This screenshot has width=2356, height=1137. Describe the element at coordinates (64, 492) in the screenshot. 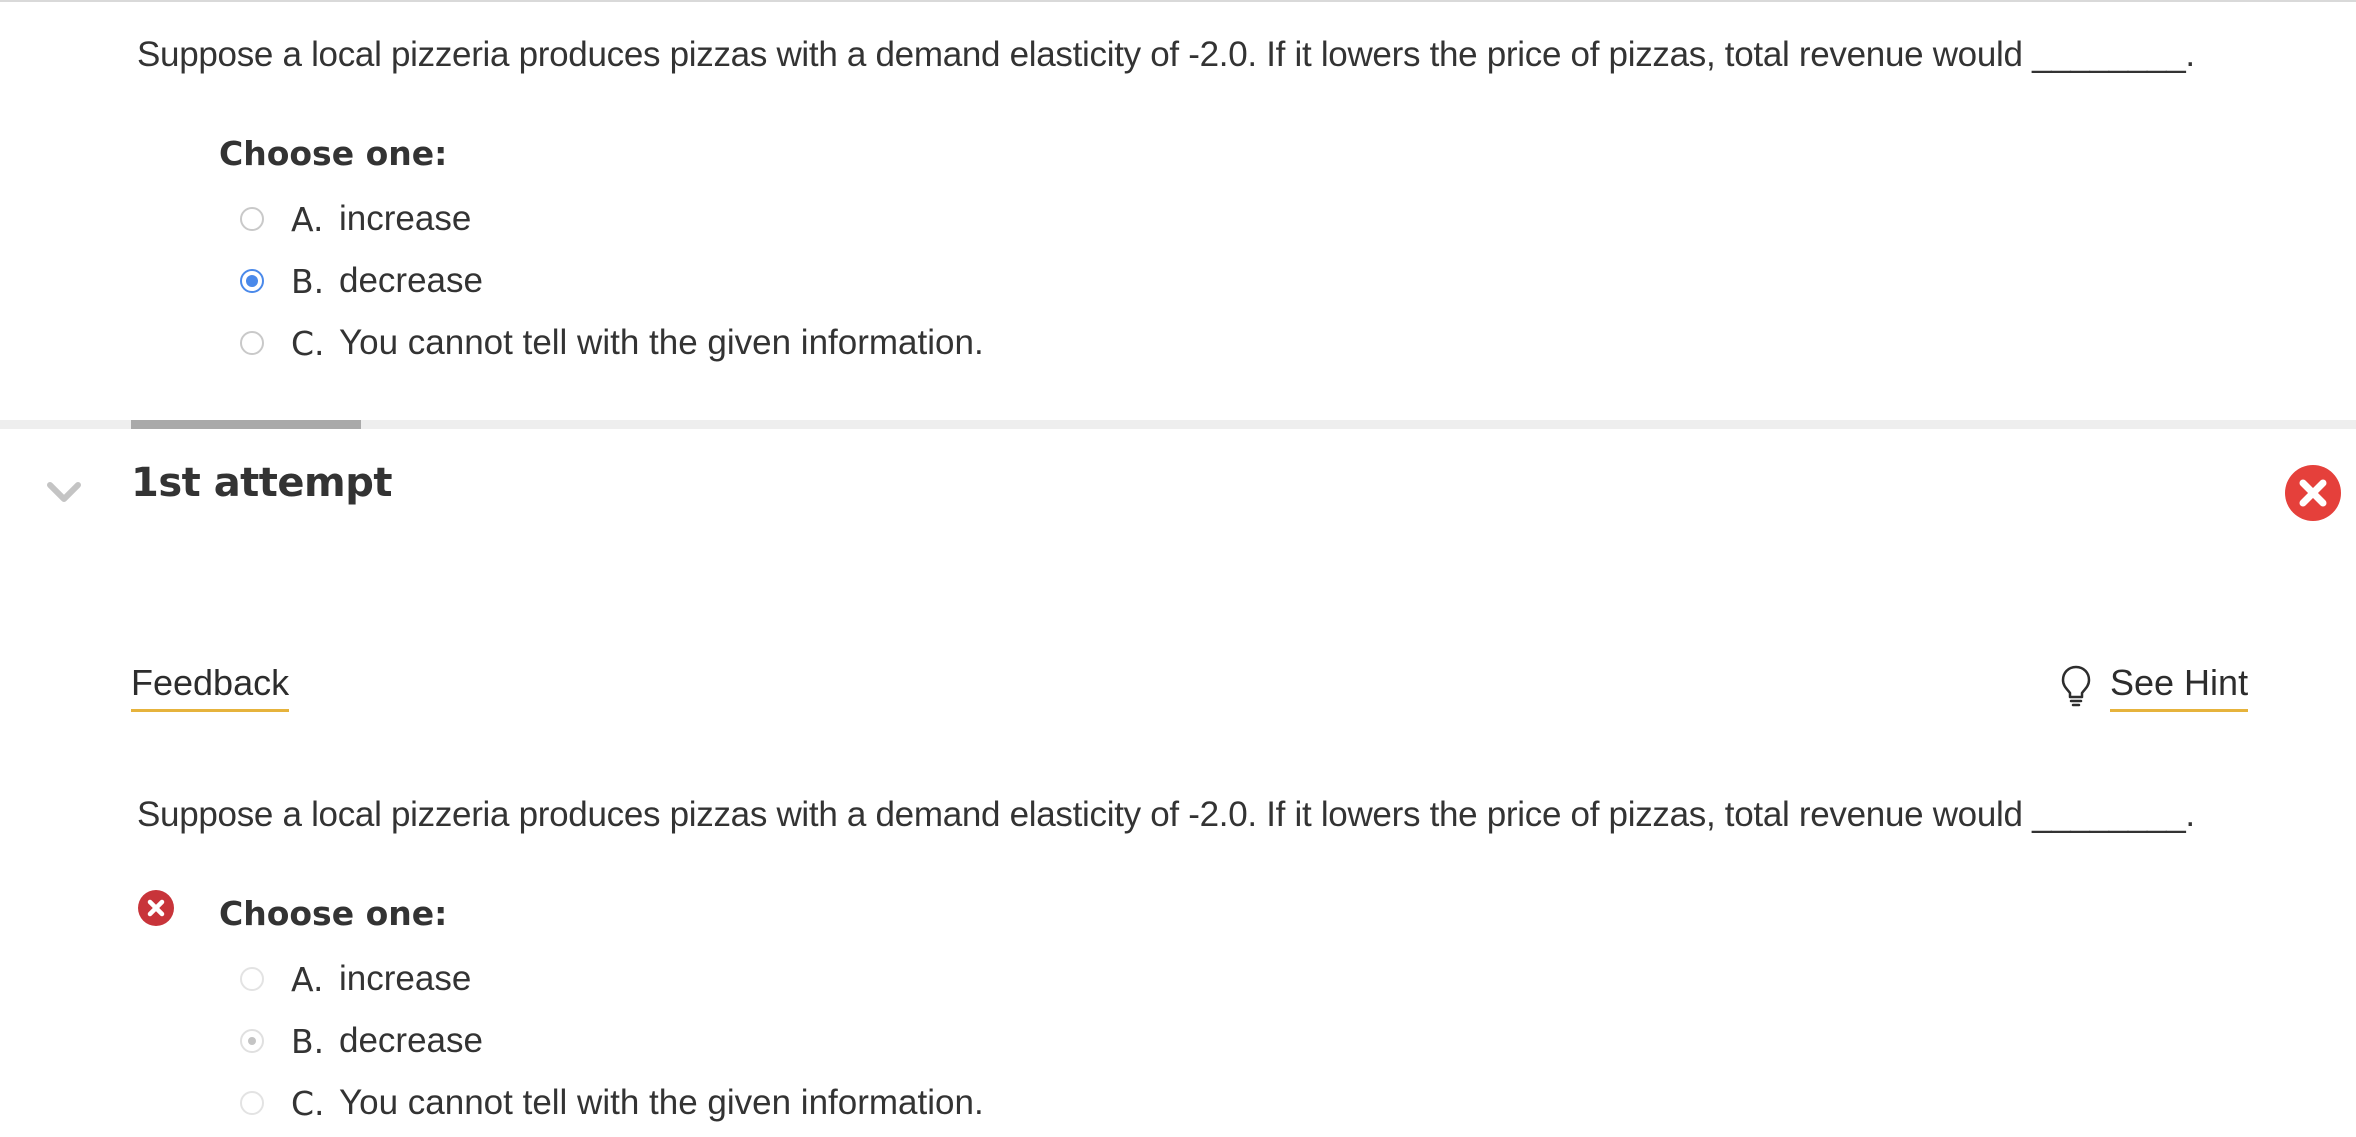

I see `chevron-down-icon` at that location.